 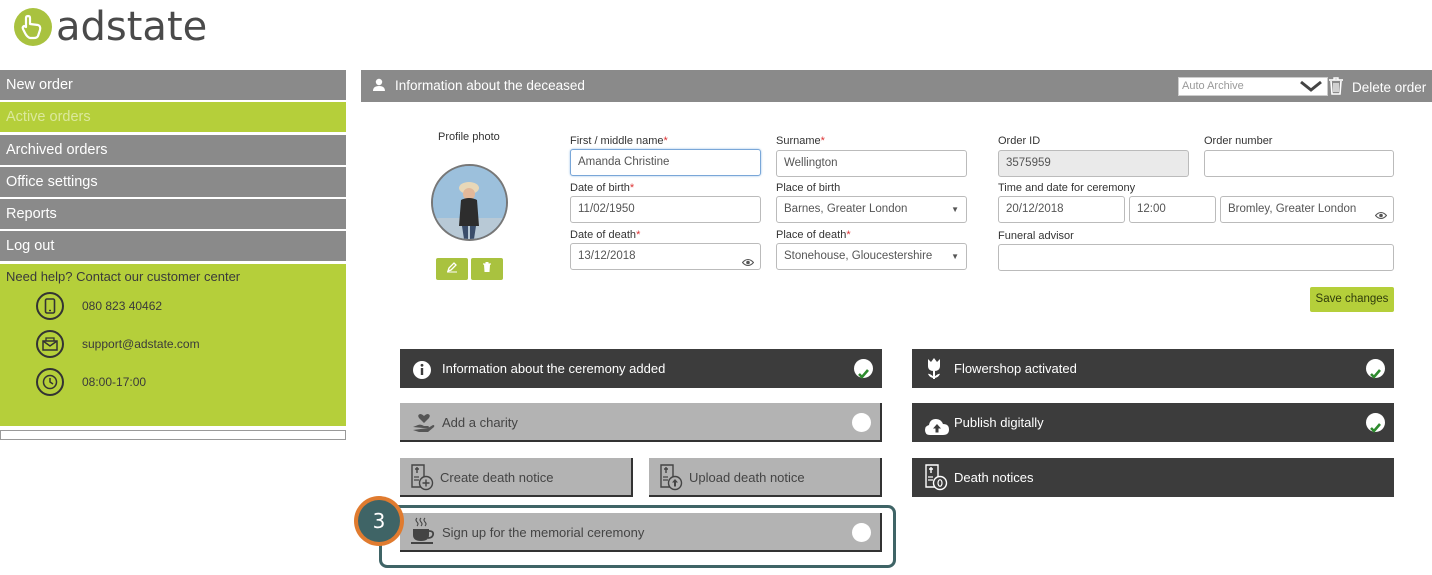 I want to click on first-name-label: First / middle name*, so click(x=619, y=141).